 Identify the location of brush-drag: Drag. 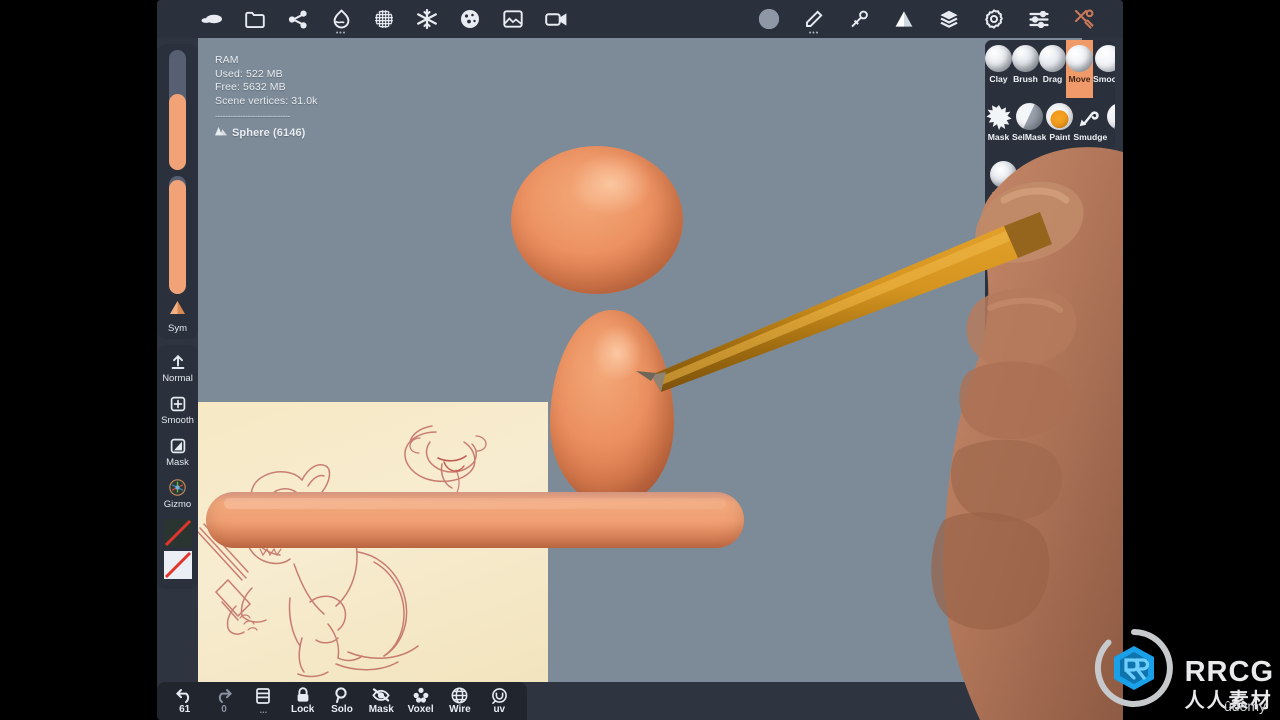
(1052, 69).